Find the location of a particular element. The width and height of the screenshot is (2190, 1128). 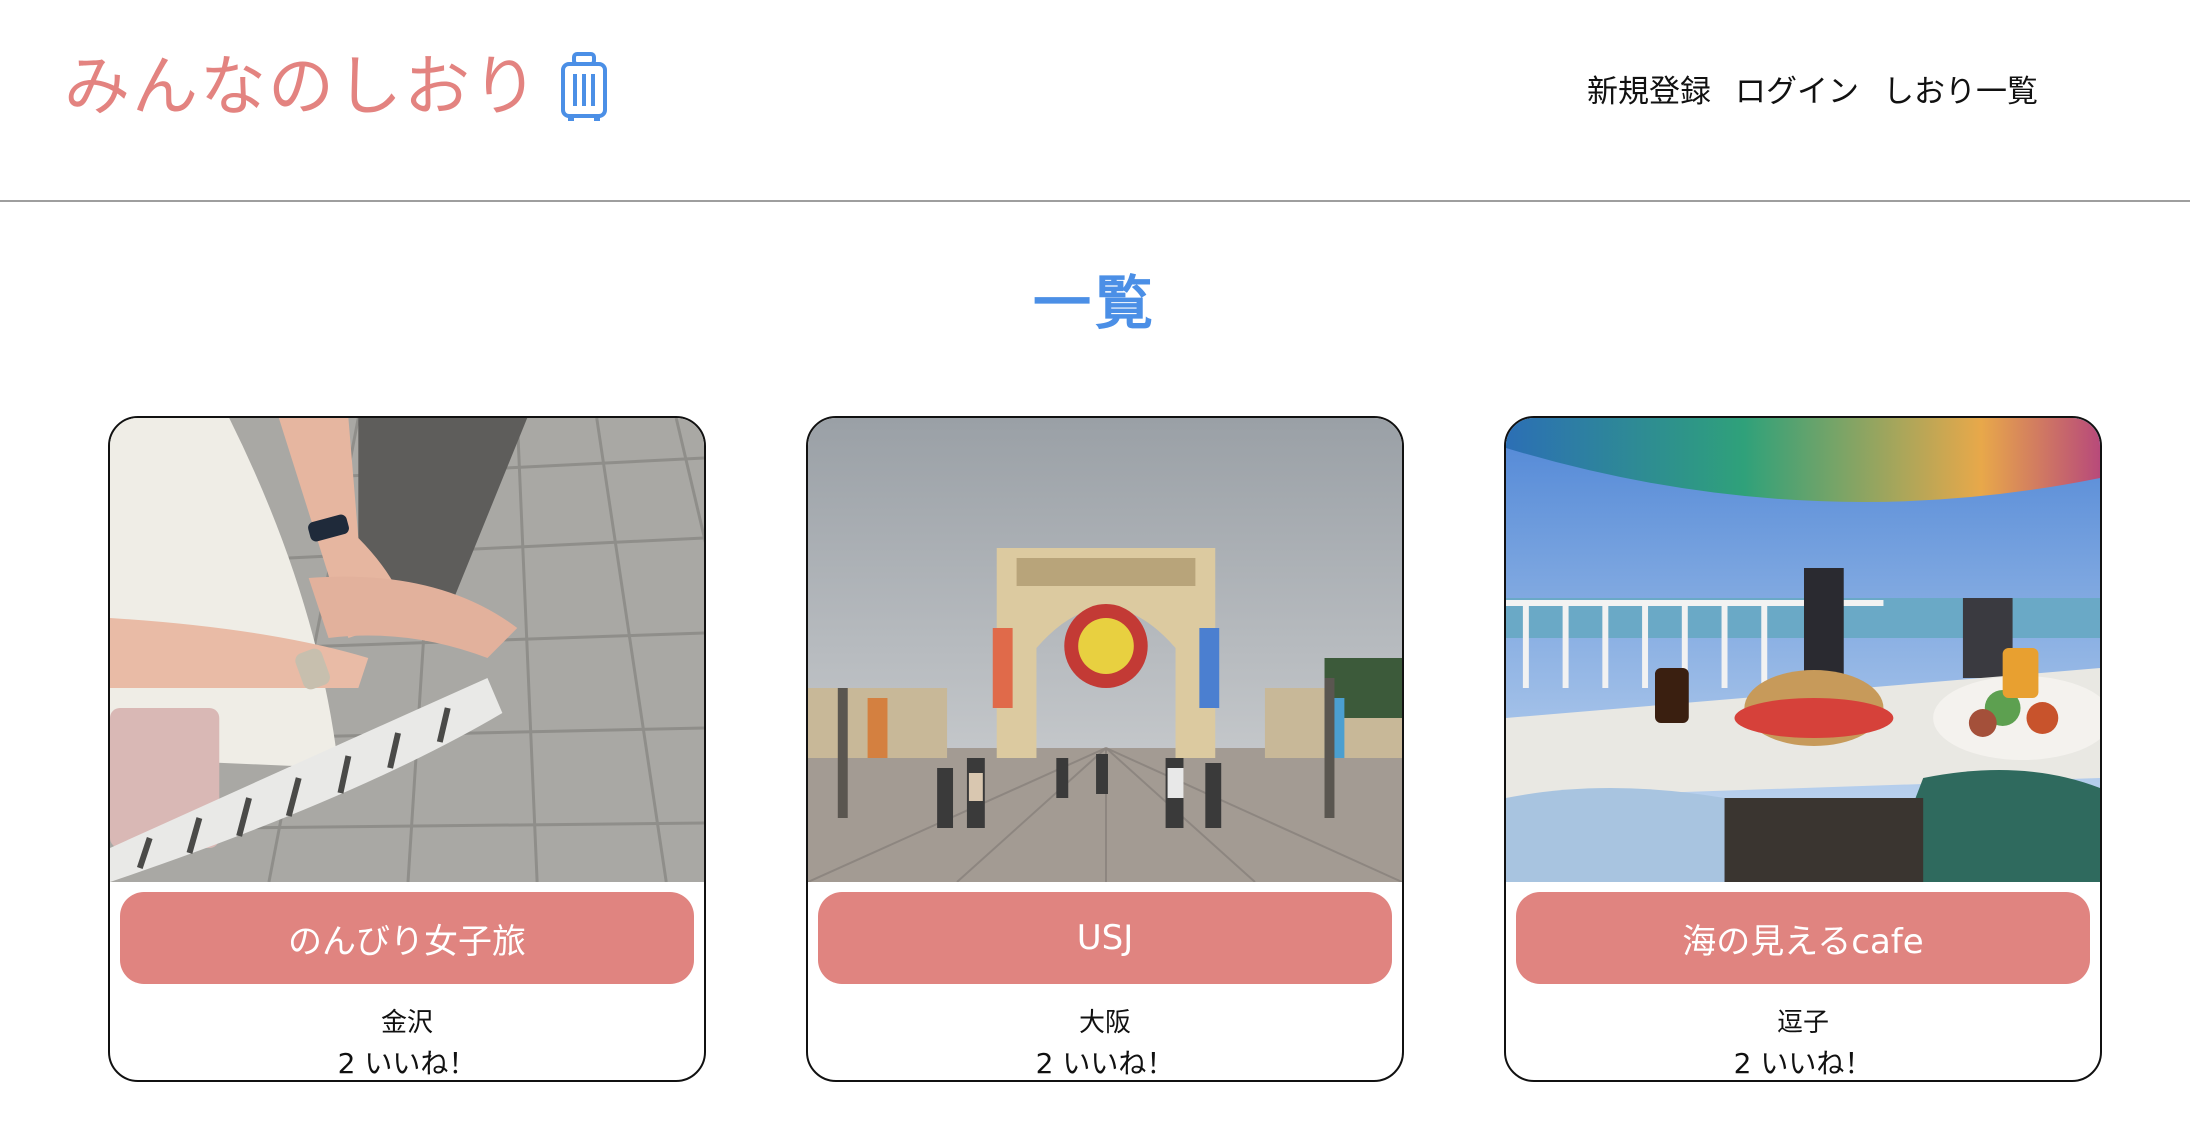

card-photo-cafe is located at coordinates (1803, 650).